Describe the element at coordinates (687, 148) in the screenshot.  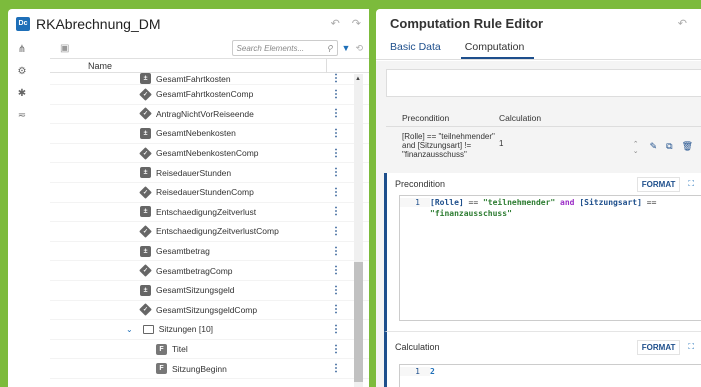
I see `trash-icon: 🗑` at that location.